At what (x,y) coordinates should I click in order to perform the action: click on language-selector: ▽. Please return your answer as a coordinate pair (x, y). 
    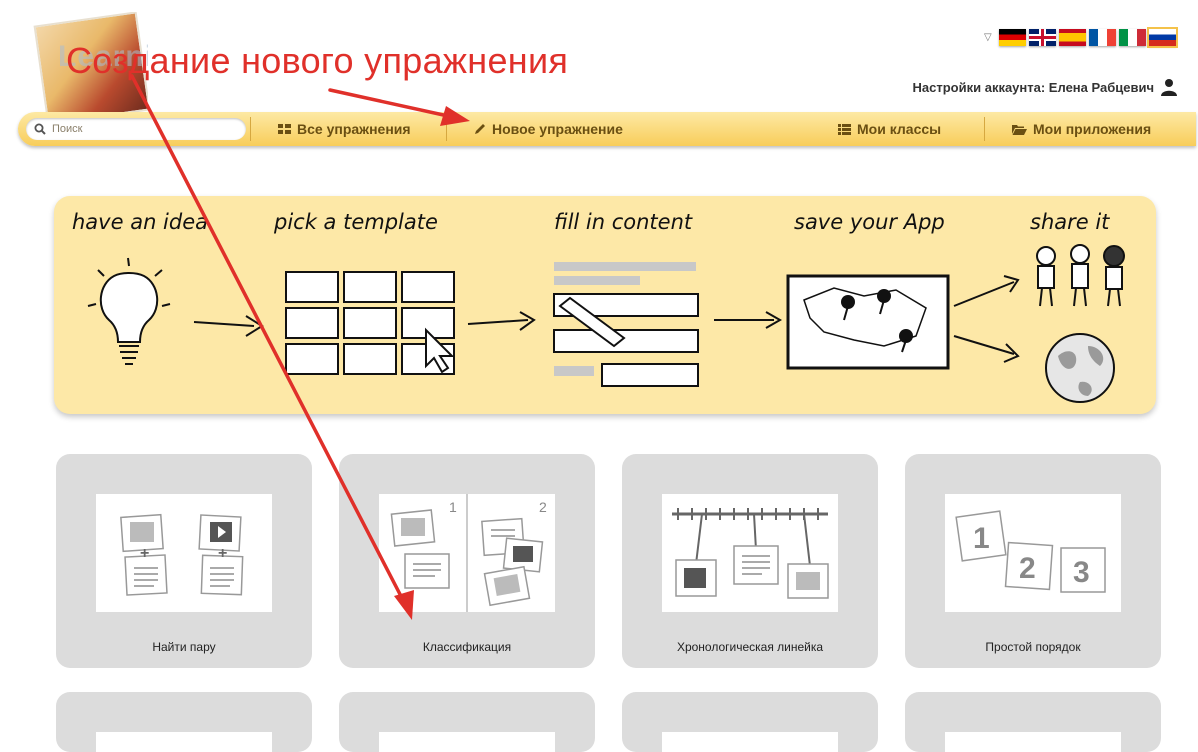
    Looking at the image, I should click on (1081, 37).